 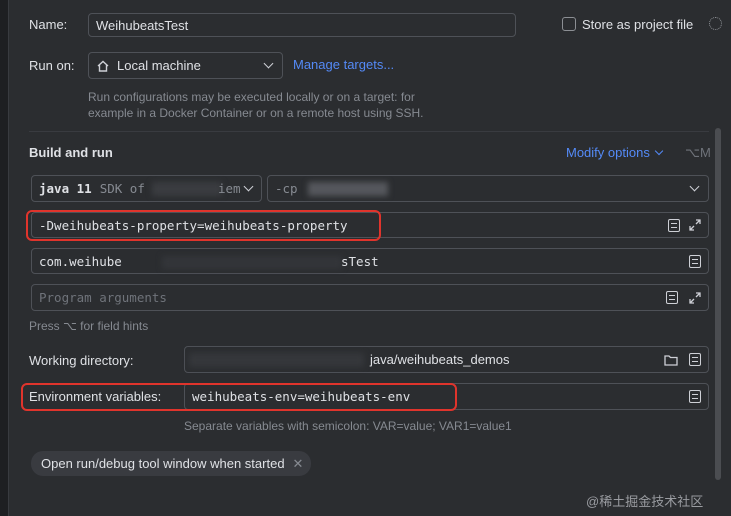 I want to click on run-on-select: Local machine, so click(x=185, y=65).